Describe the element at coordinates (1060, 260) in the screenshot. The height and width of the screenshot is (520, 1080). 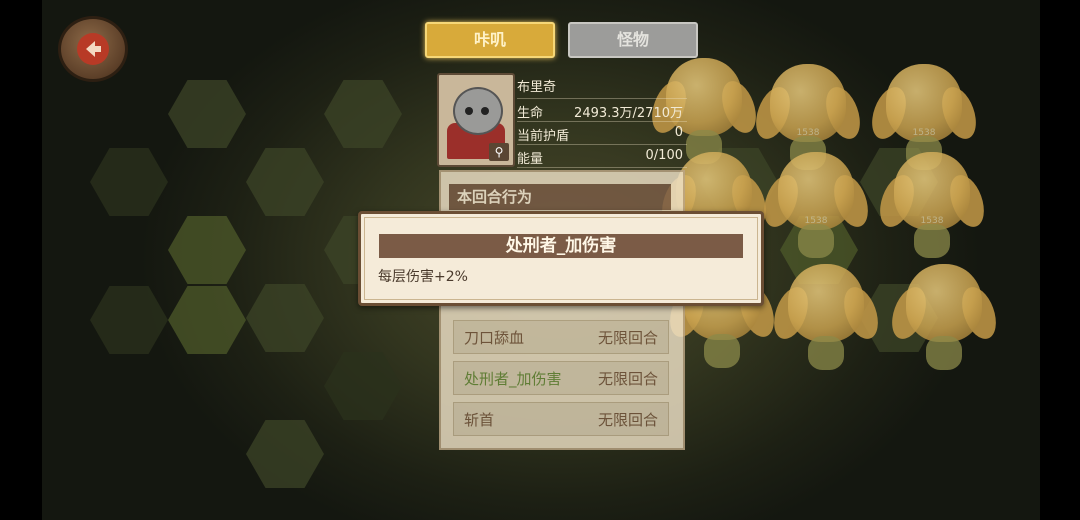
I see `letterbox-right` at that location.